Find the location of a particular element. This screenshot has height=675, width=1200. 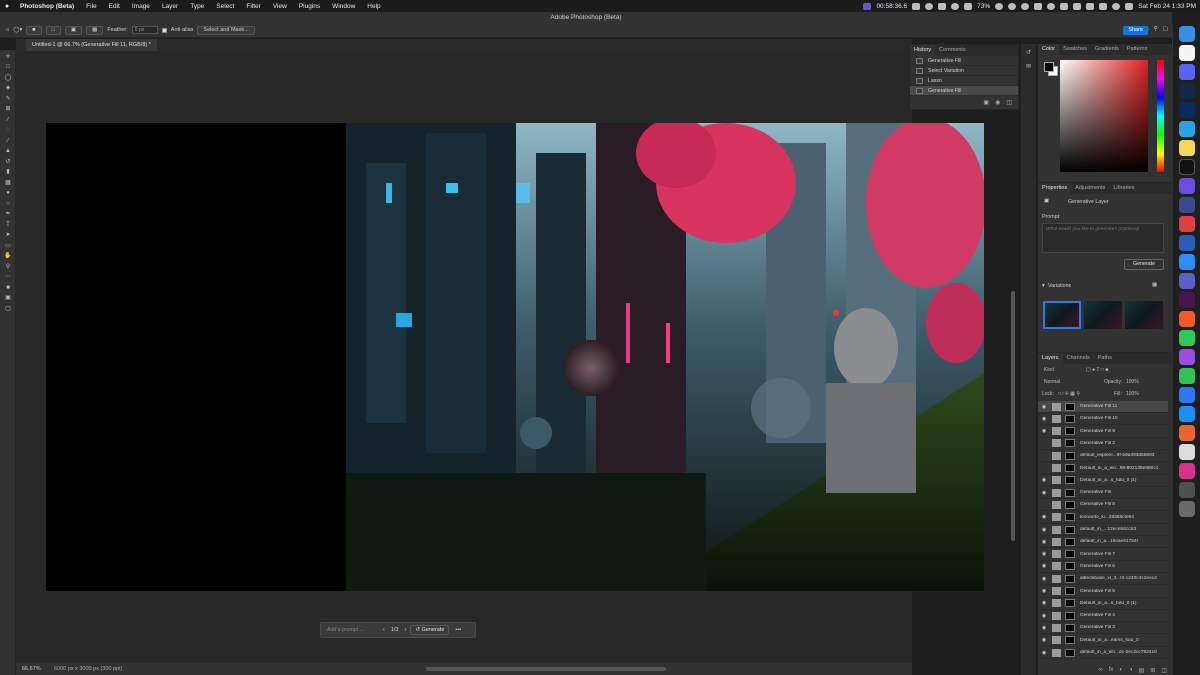

menu-app-name: Photoshop (Beta) is located at coordinates (47, 6).